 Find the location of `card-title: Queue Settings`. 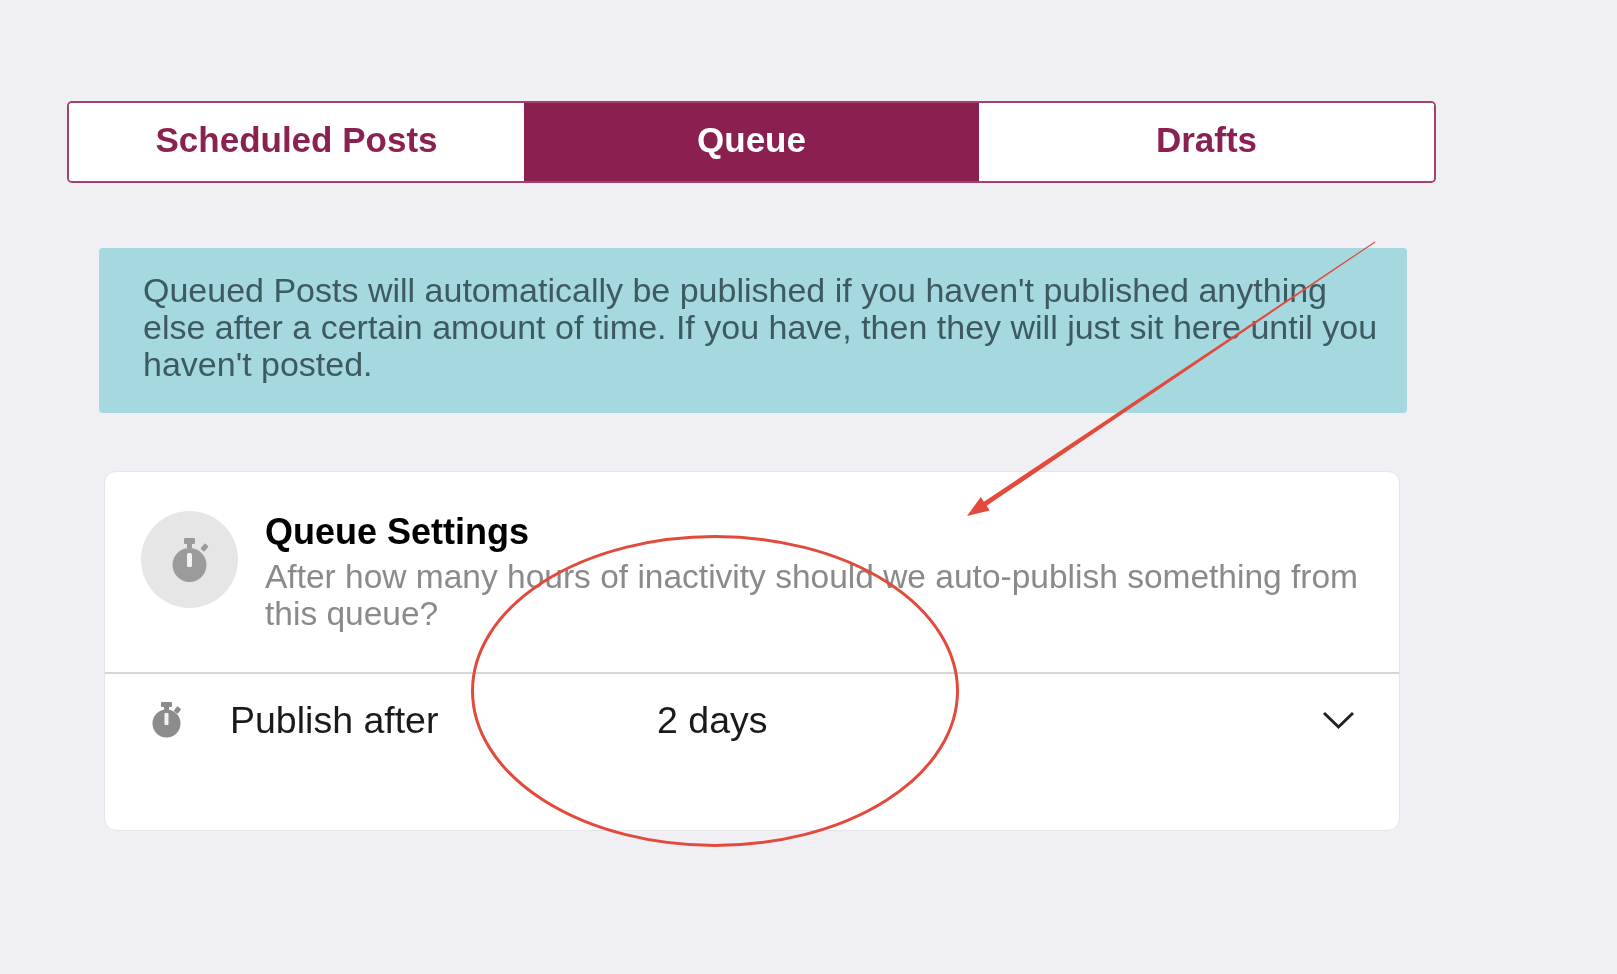

card-title: Queue Settings is located at coordinates (398, 531).